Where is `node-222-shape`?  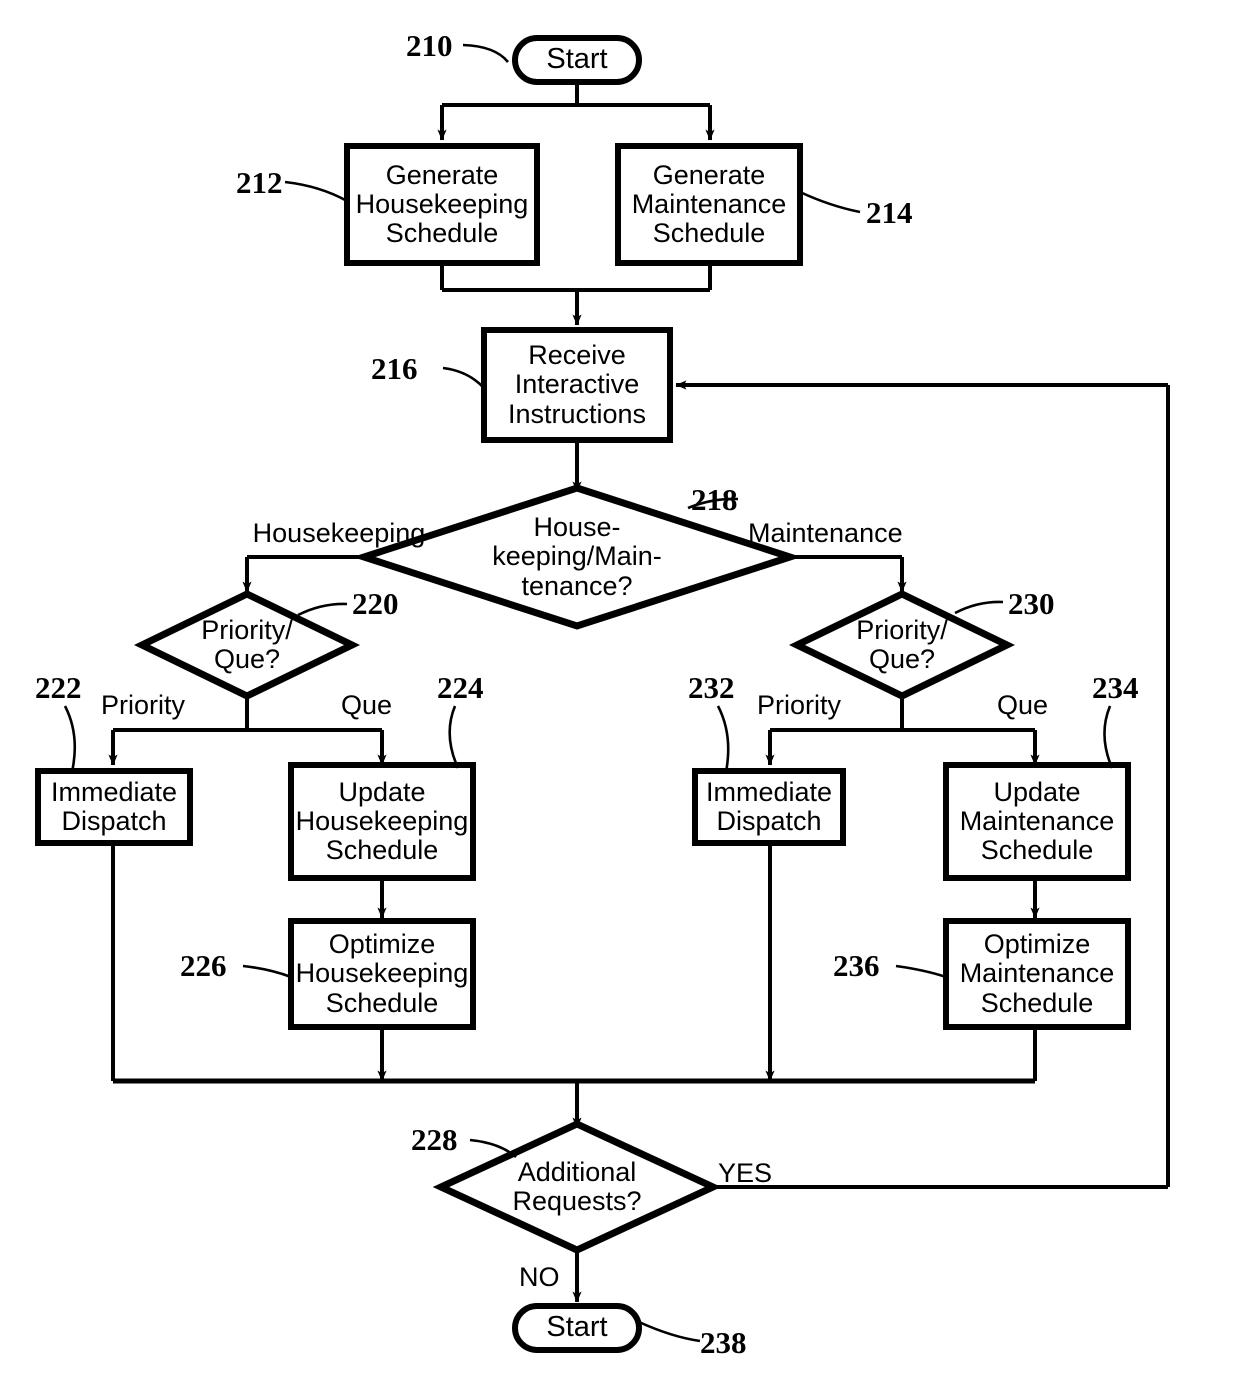
node-222-shape is located at coordinates (114, 807).